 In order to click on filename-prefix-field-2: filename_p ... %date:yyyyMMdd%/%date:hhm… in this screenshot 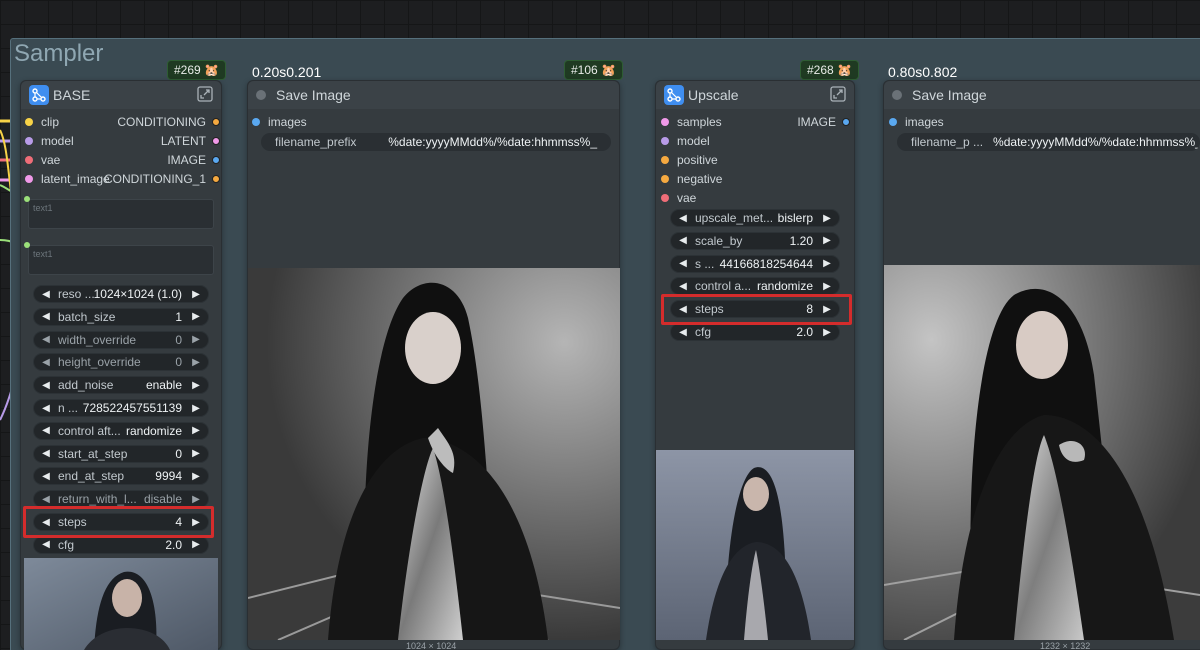, I will do `click(1048, 142)`.